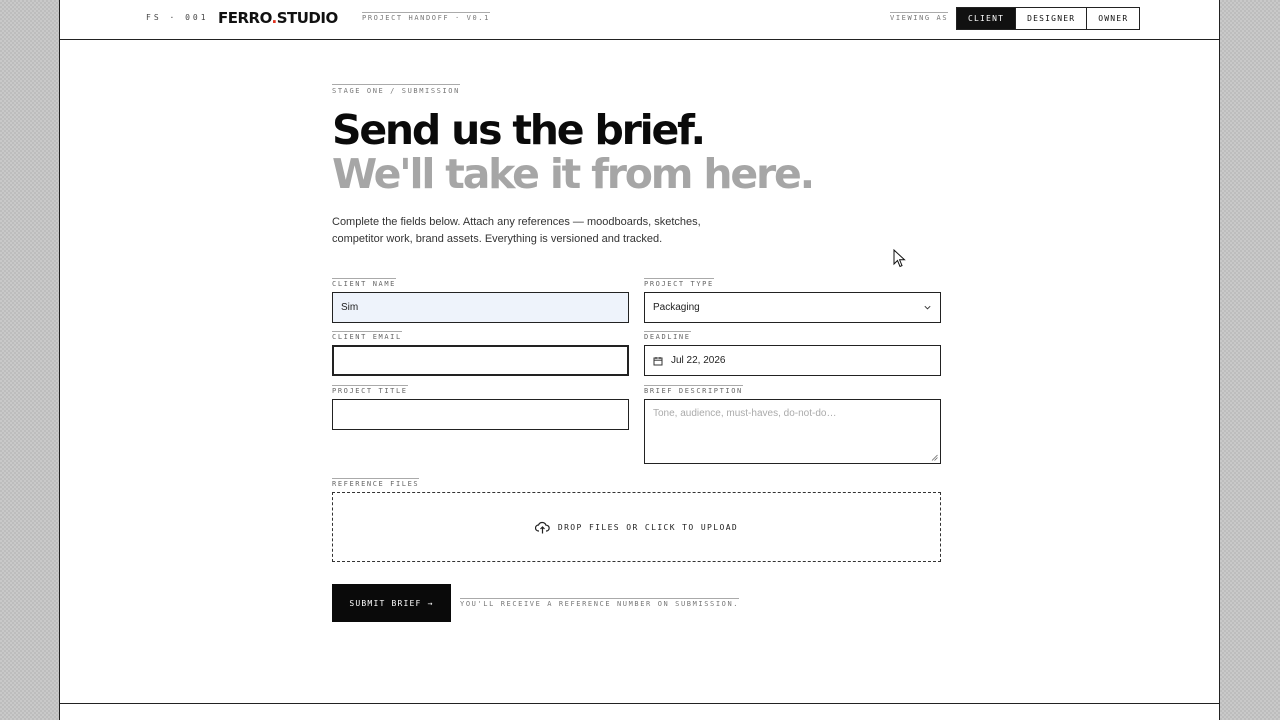 Image resolution: width=1280 pixels, height=720 pixels. Describe the element at coordinates (519, 130) in the screenshot. I see `page-title: Send us the brief.` at that location.